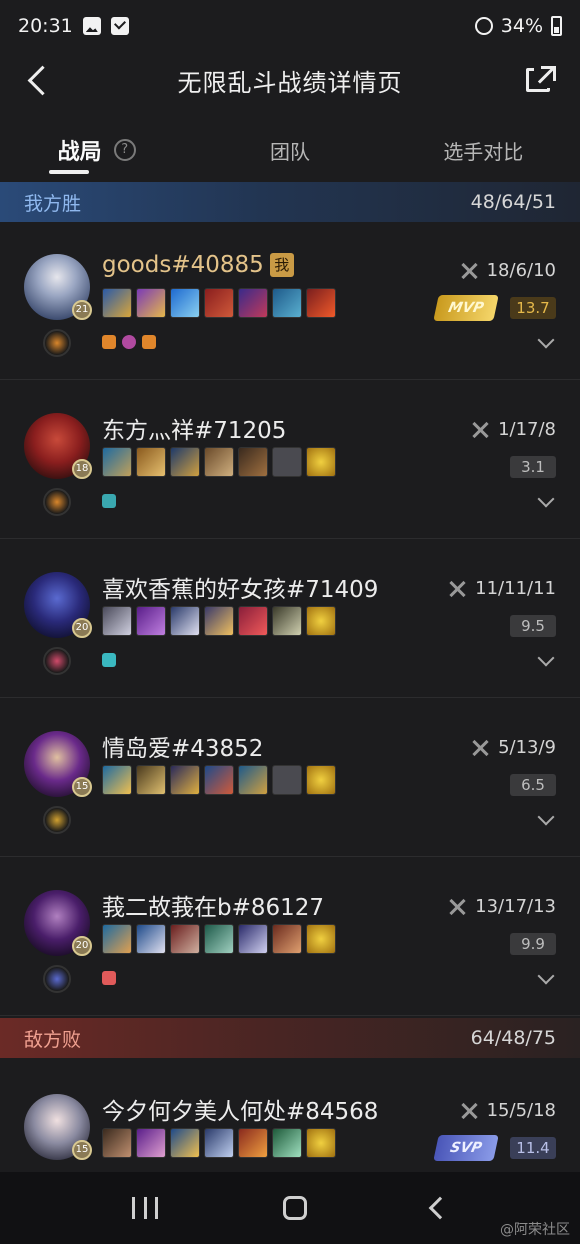  I want to click on player-name-text: goods#40885, so click(183, 265).